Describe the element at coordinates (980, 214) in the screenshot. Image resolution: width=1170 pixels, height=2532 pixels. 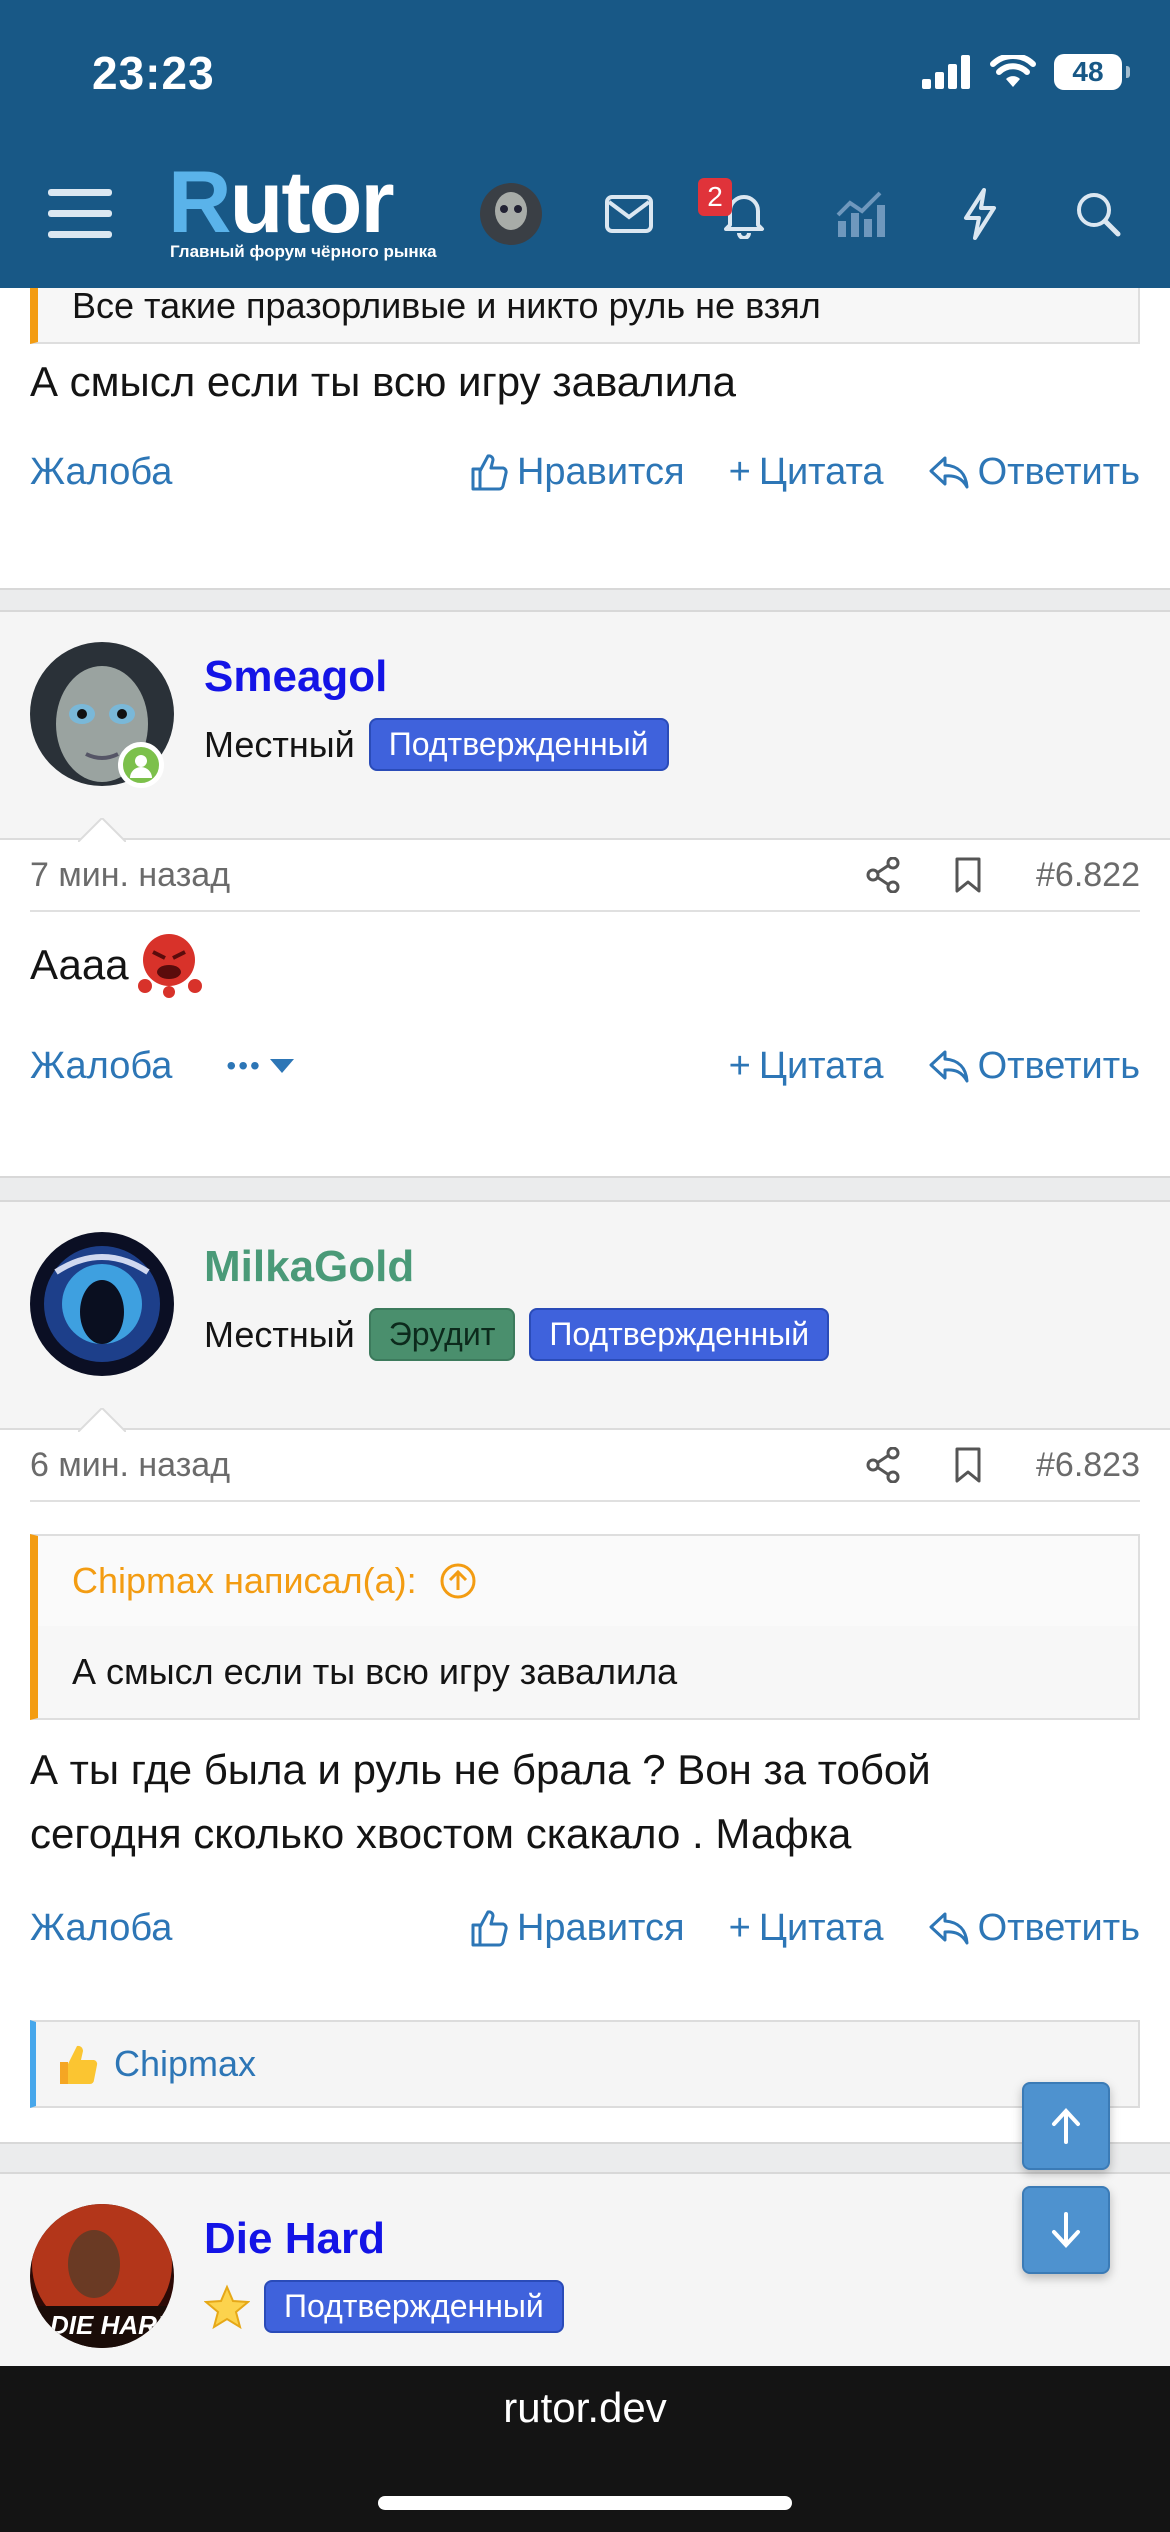
I see `lightning-icon` at that location.